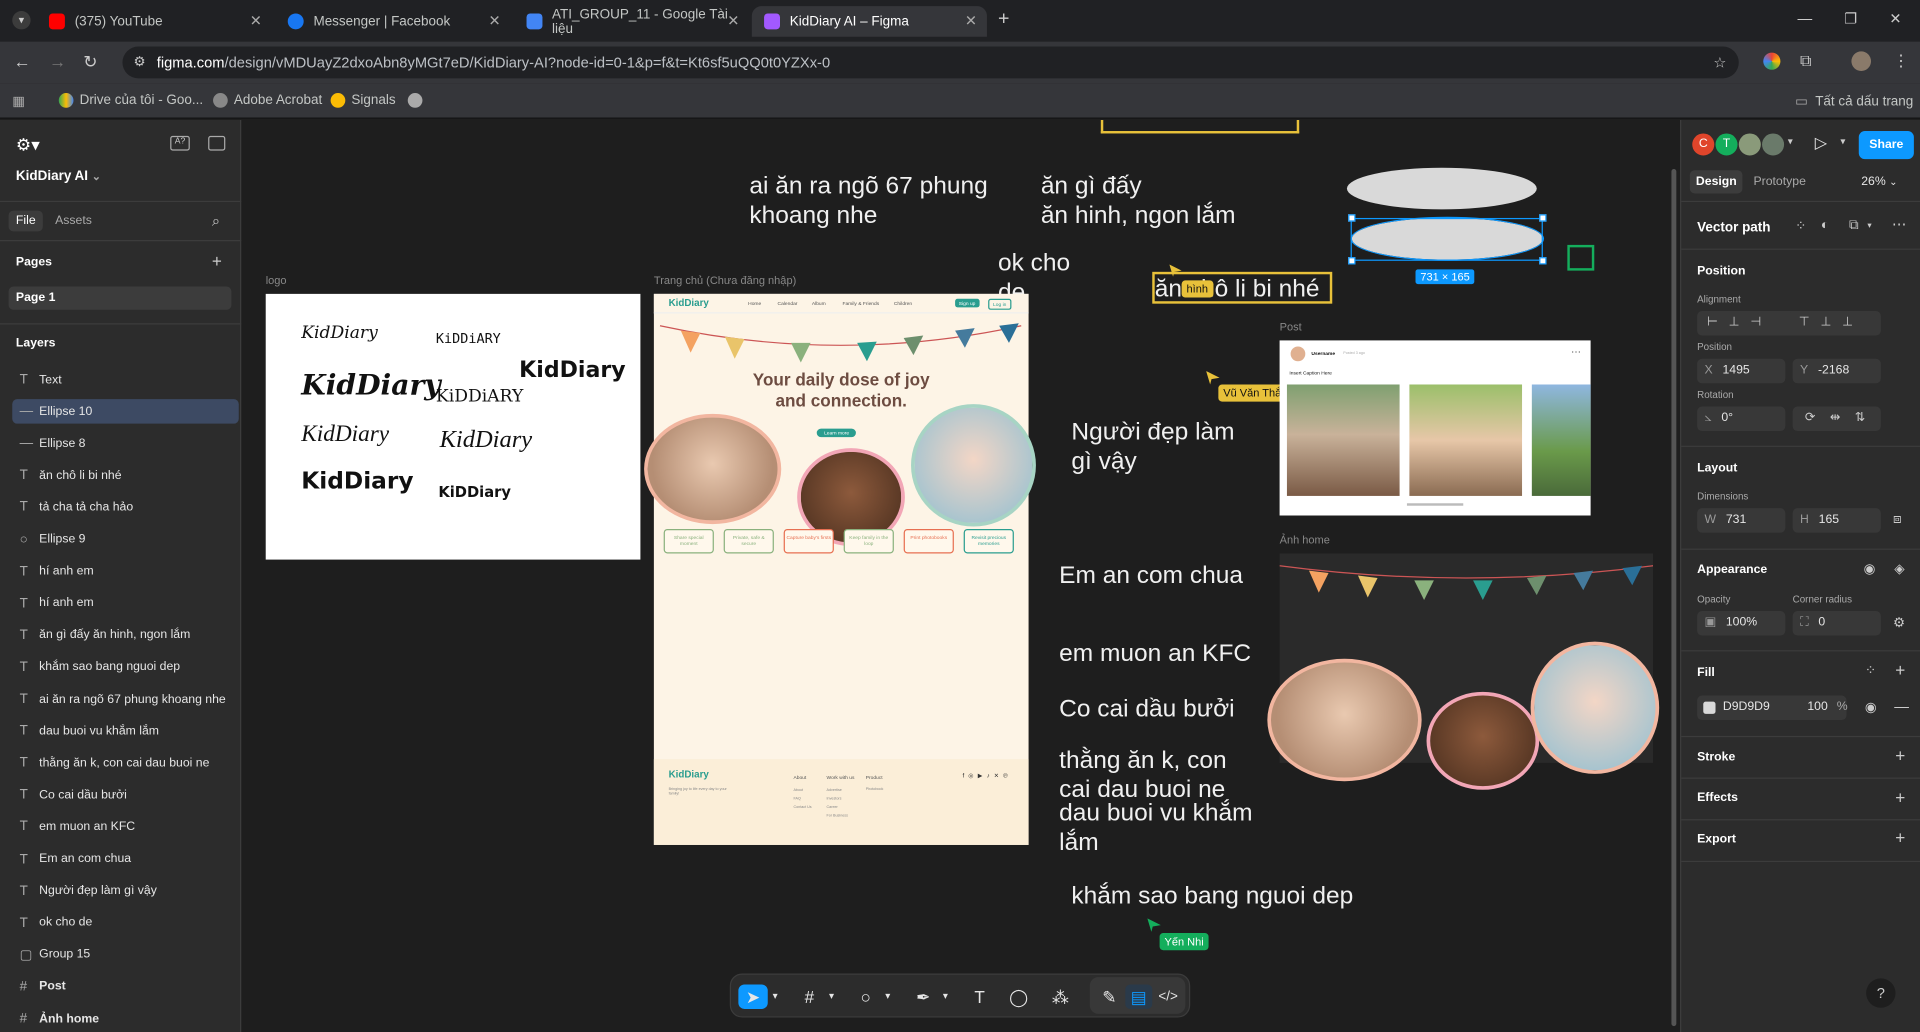 The width and height of the screenshot is (1920, 1032). Describe the element at coordinates (1834, 323) in the screenshot. I see `align-vertical-group: ⊤⊥⊥` at that location.